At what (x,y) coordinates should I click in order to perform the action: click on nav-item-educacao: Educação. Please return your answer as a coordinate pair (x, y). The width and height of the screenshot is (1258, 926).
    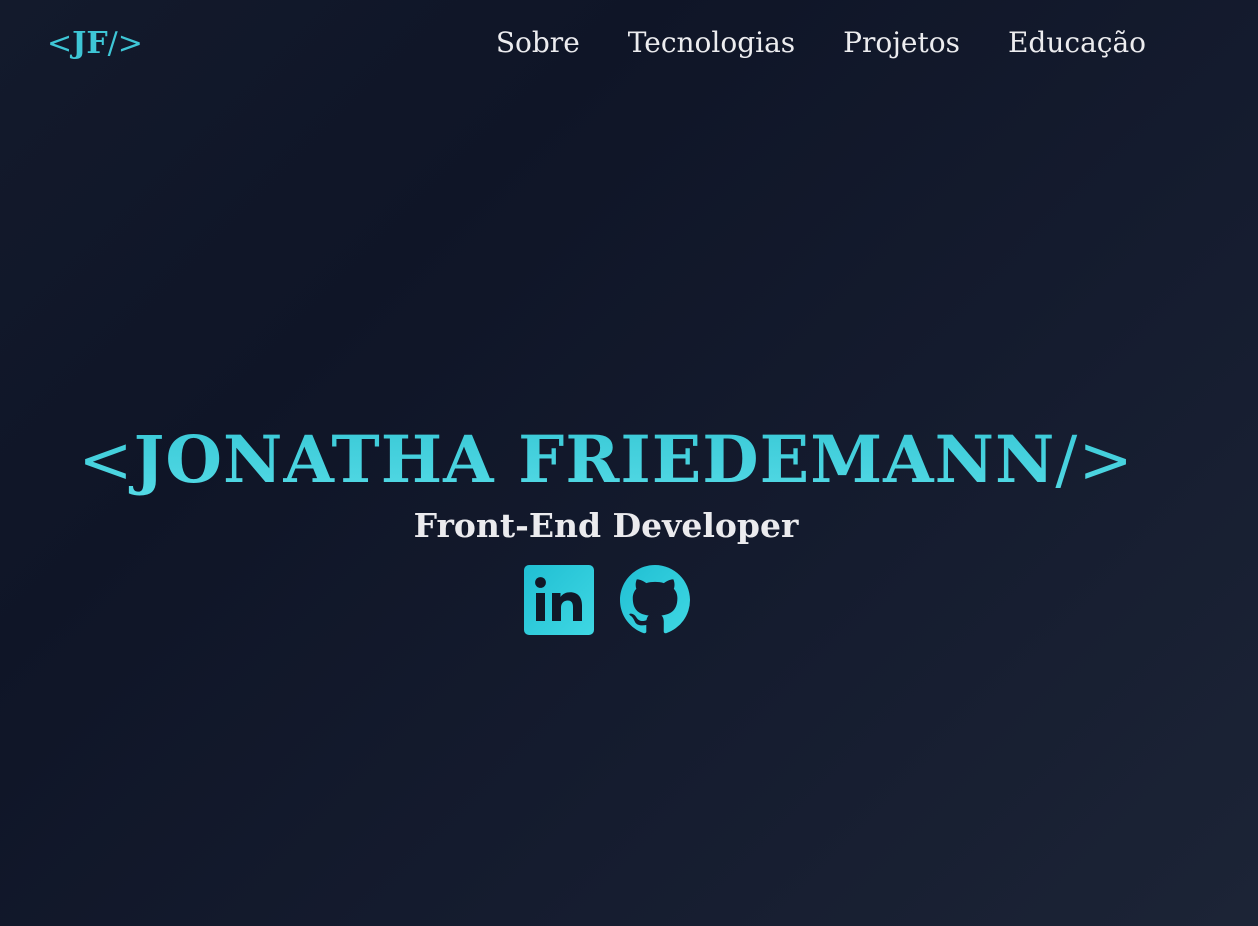
    Looking at the image, I should click on (1077, 43).